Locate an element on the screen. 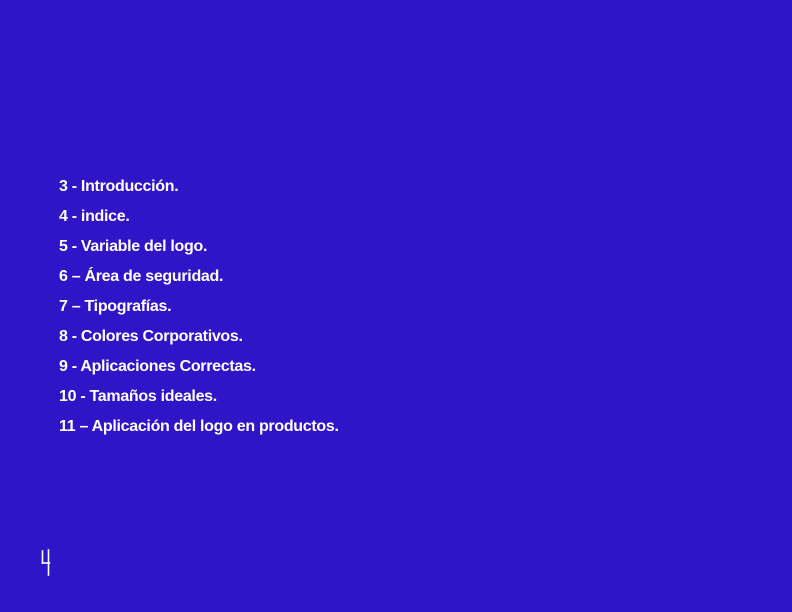 The width and height of the screenshot is (792, 612). page-number is located at coordinates (46, 562).